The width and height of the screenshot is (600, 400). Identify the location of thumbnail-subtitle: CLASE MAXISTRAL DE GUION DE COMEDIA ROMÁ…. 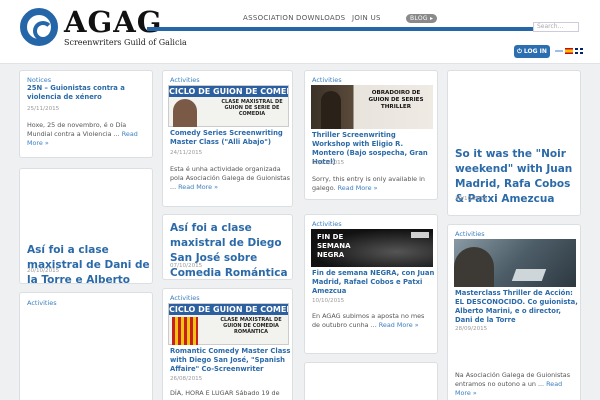
(251, 326).